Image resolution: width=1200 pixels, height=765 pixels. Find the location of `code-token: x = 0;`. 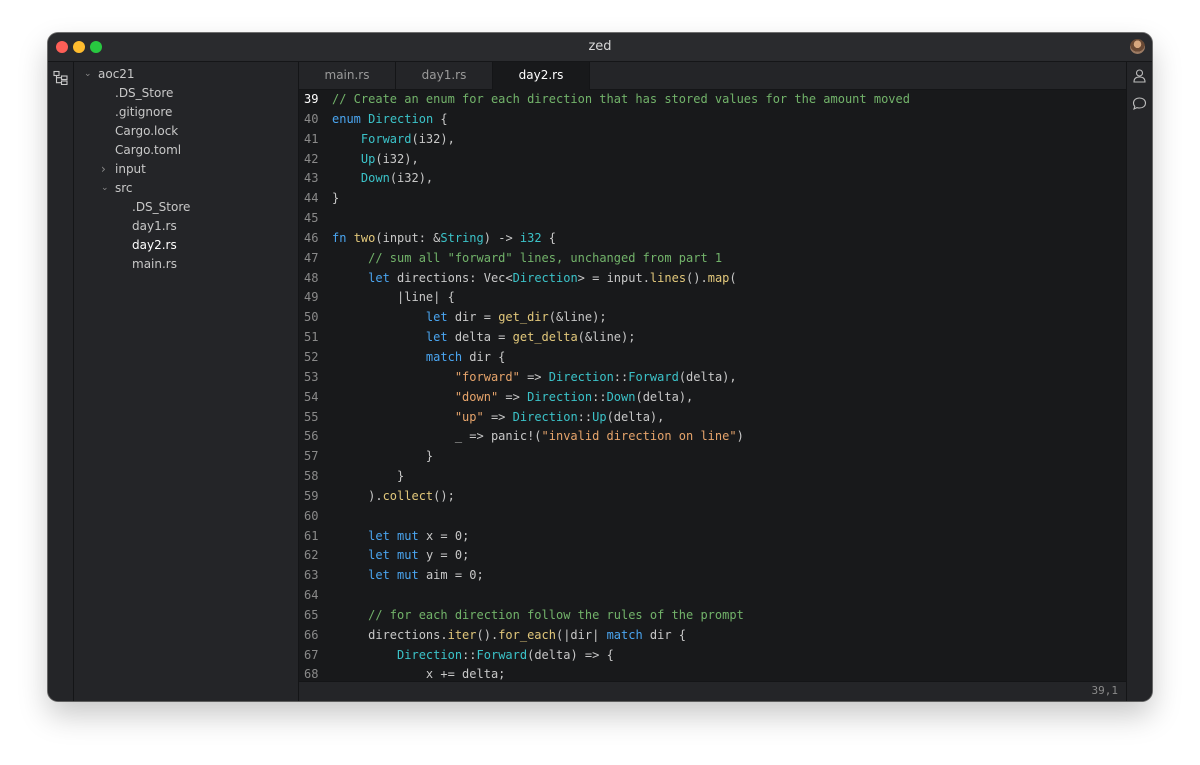

code-token: x = 0; is located at coordinates (444, 535).